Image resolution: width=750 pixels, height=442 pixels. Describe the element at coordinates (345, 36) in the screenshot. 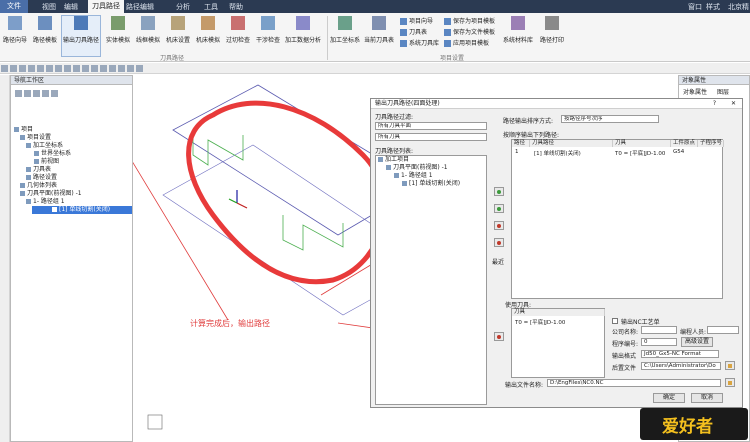

I see `machining-cs-button: 加工坐标系` at that location.